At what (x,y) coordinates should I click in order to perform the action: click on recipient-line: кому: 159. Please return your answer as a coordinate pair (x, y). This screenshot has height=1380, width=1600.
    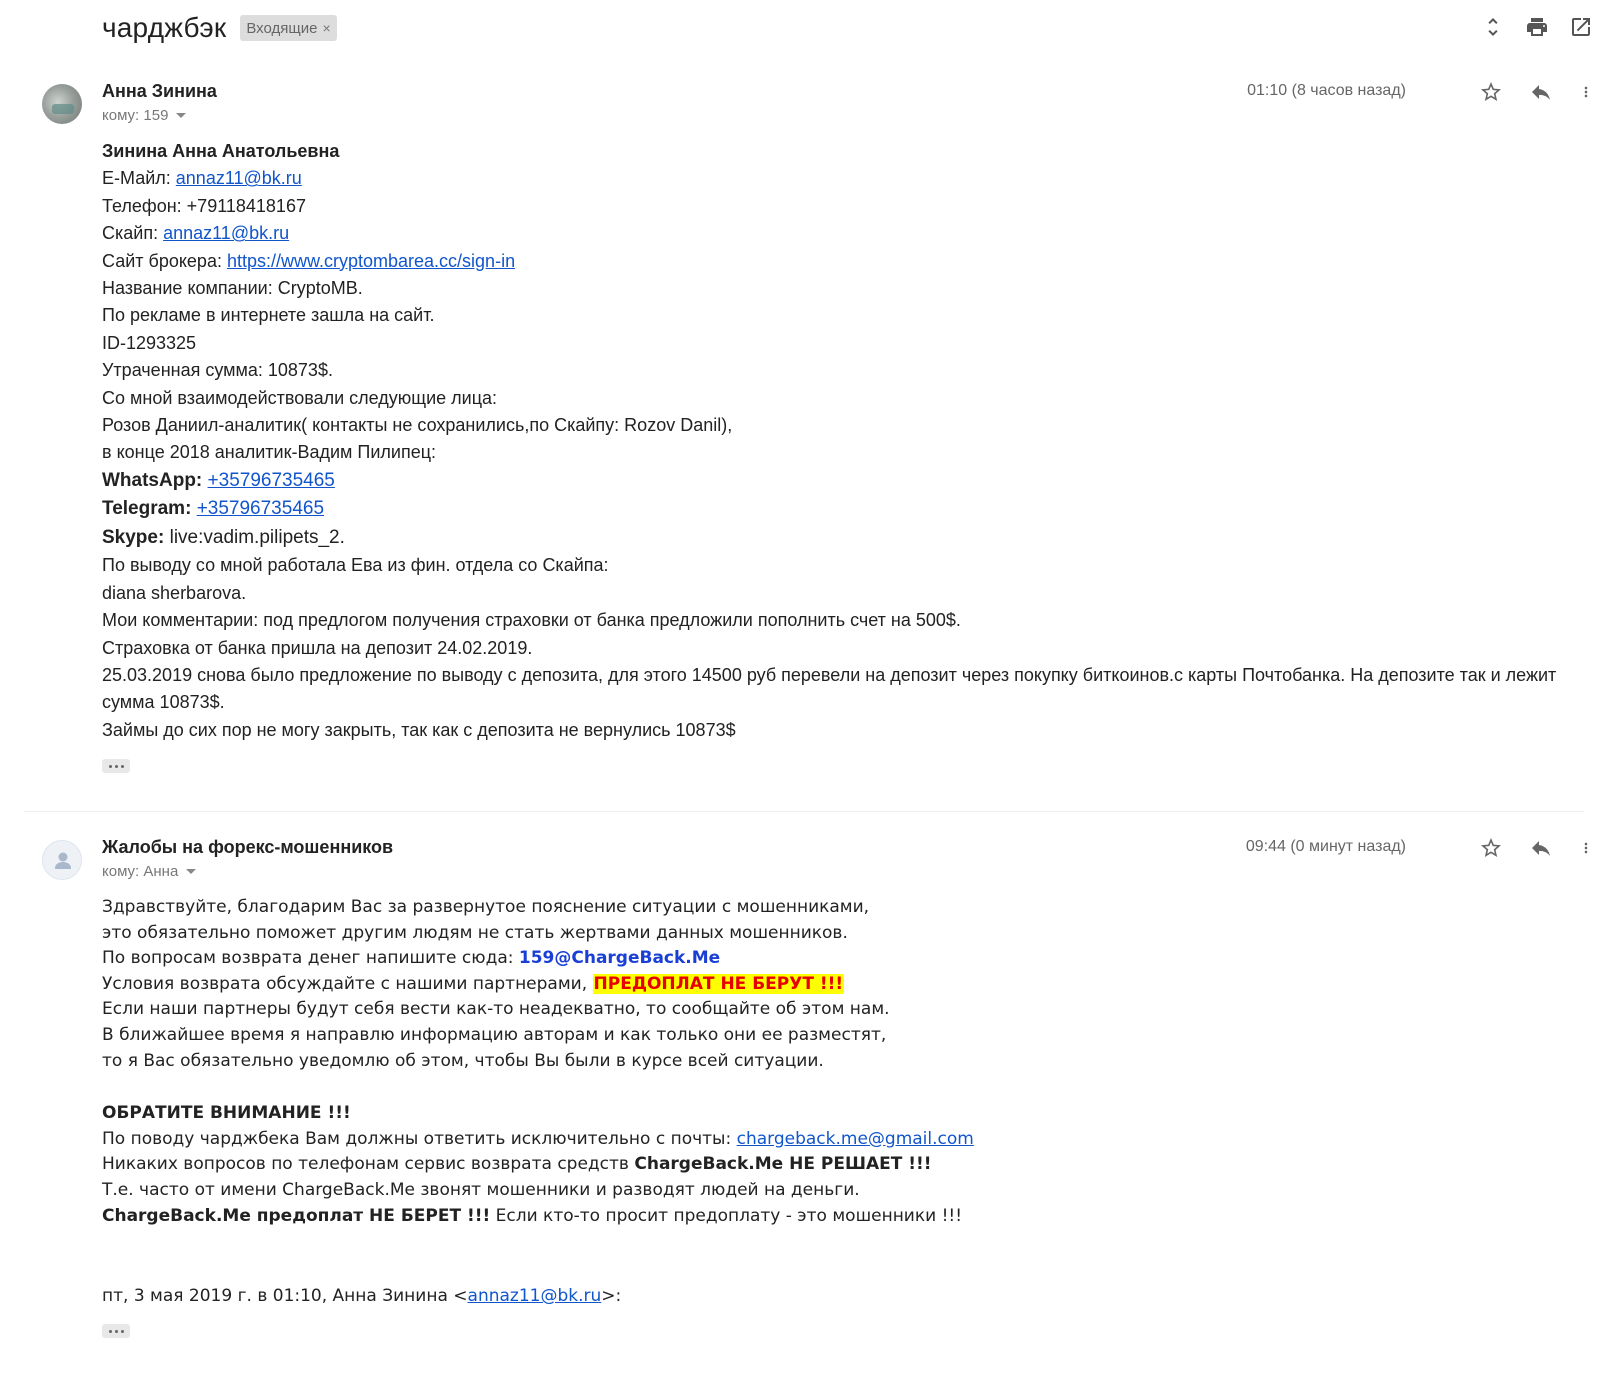
    Looking at the image, I should click on (144, 115).